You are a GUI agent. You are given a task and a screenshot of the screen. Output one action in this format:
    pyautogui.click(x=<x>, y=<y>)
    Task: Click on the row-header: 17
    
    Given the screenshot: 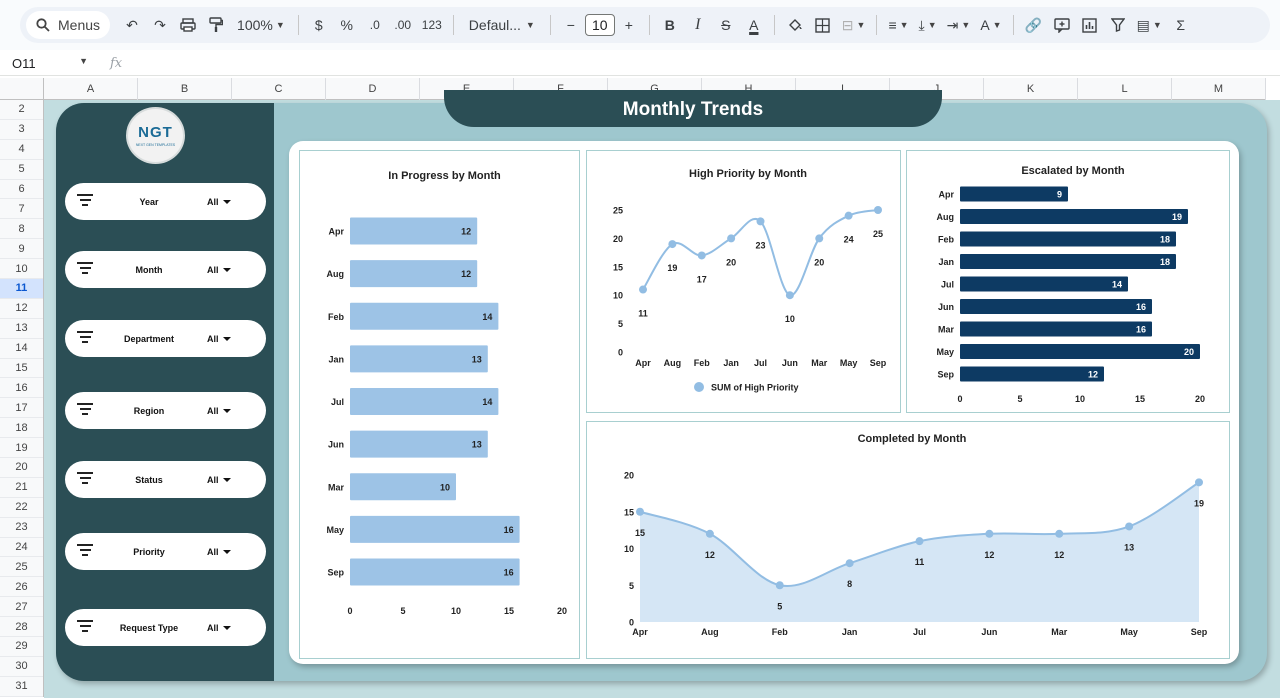 What is the action you would take?
    pyautogui.click(x=21, y=408)
    